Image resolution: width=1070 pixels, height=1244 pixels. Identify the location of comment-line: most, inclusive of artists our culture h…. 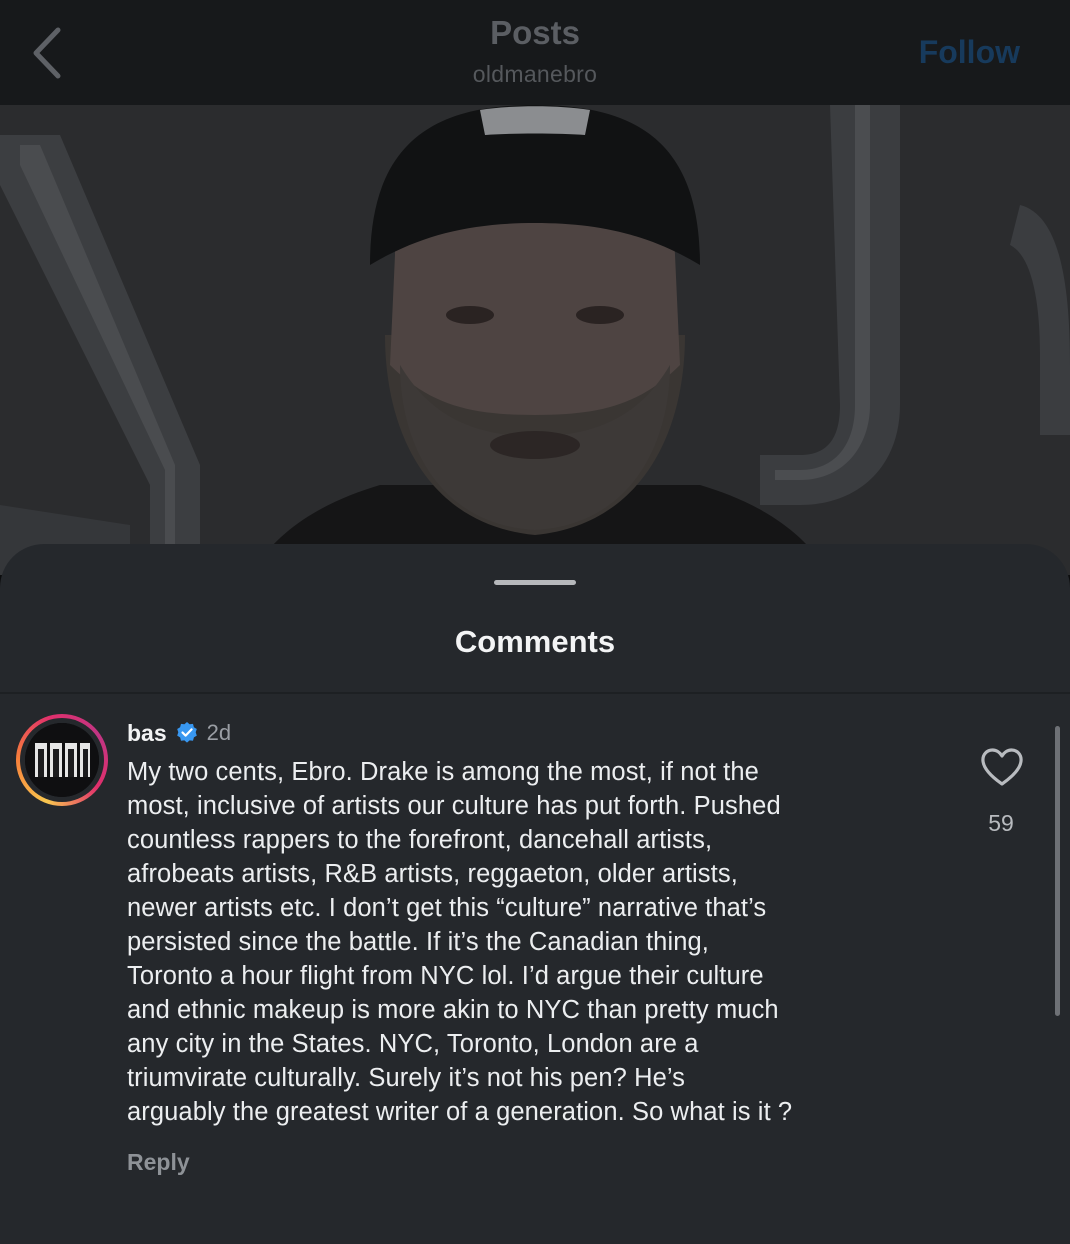
(454, 806).